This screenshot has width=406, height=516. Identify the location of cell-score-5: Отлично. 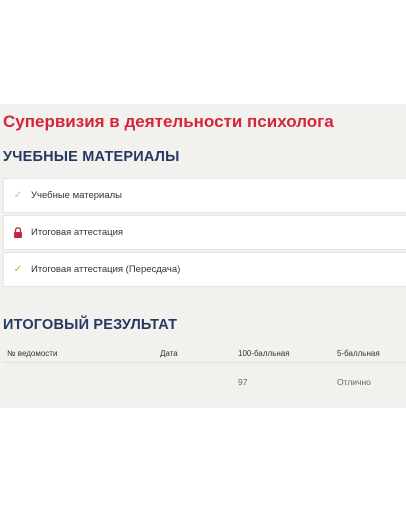
(354, 382).